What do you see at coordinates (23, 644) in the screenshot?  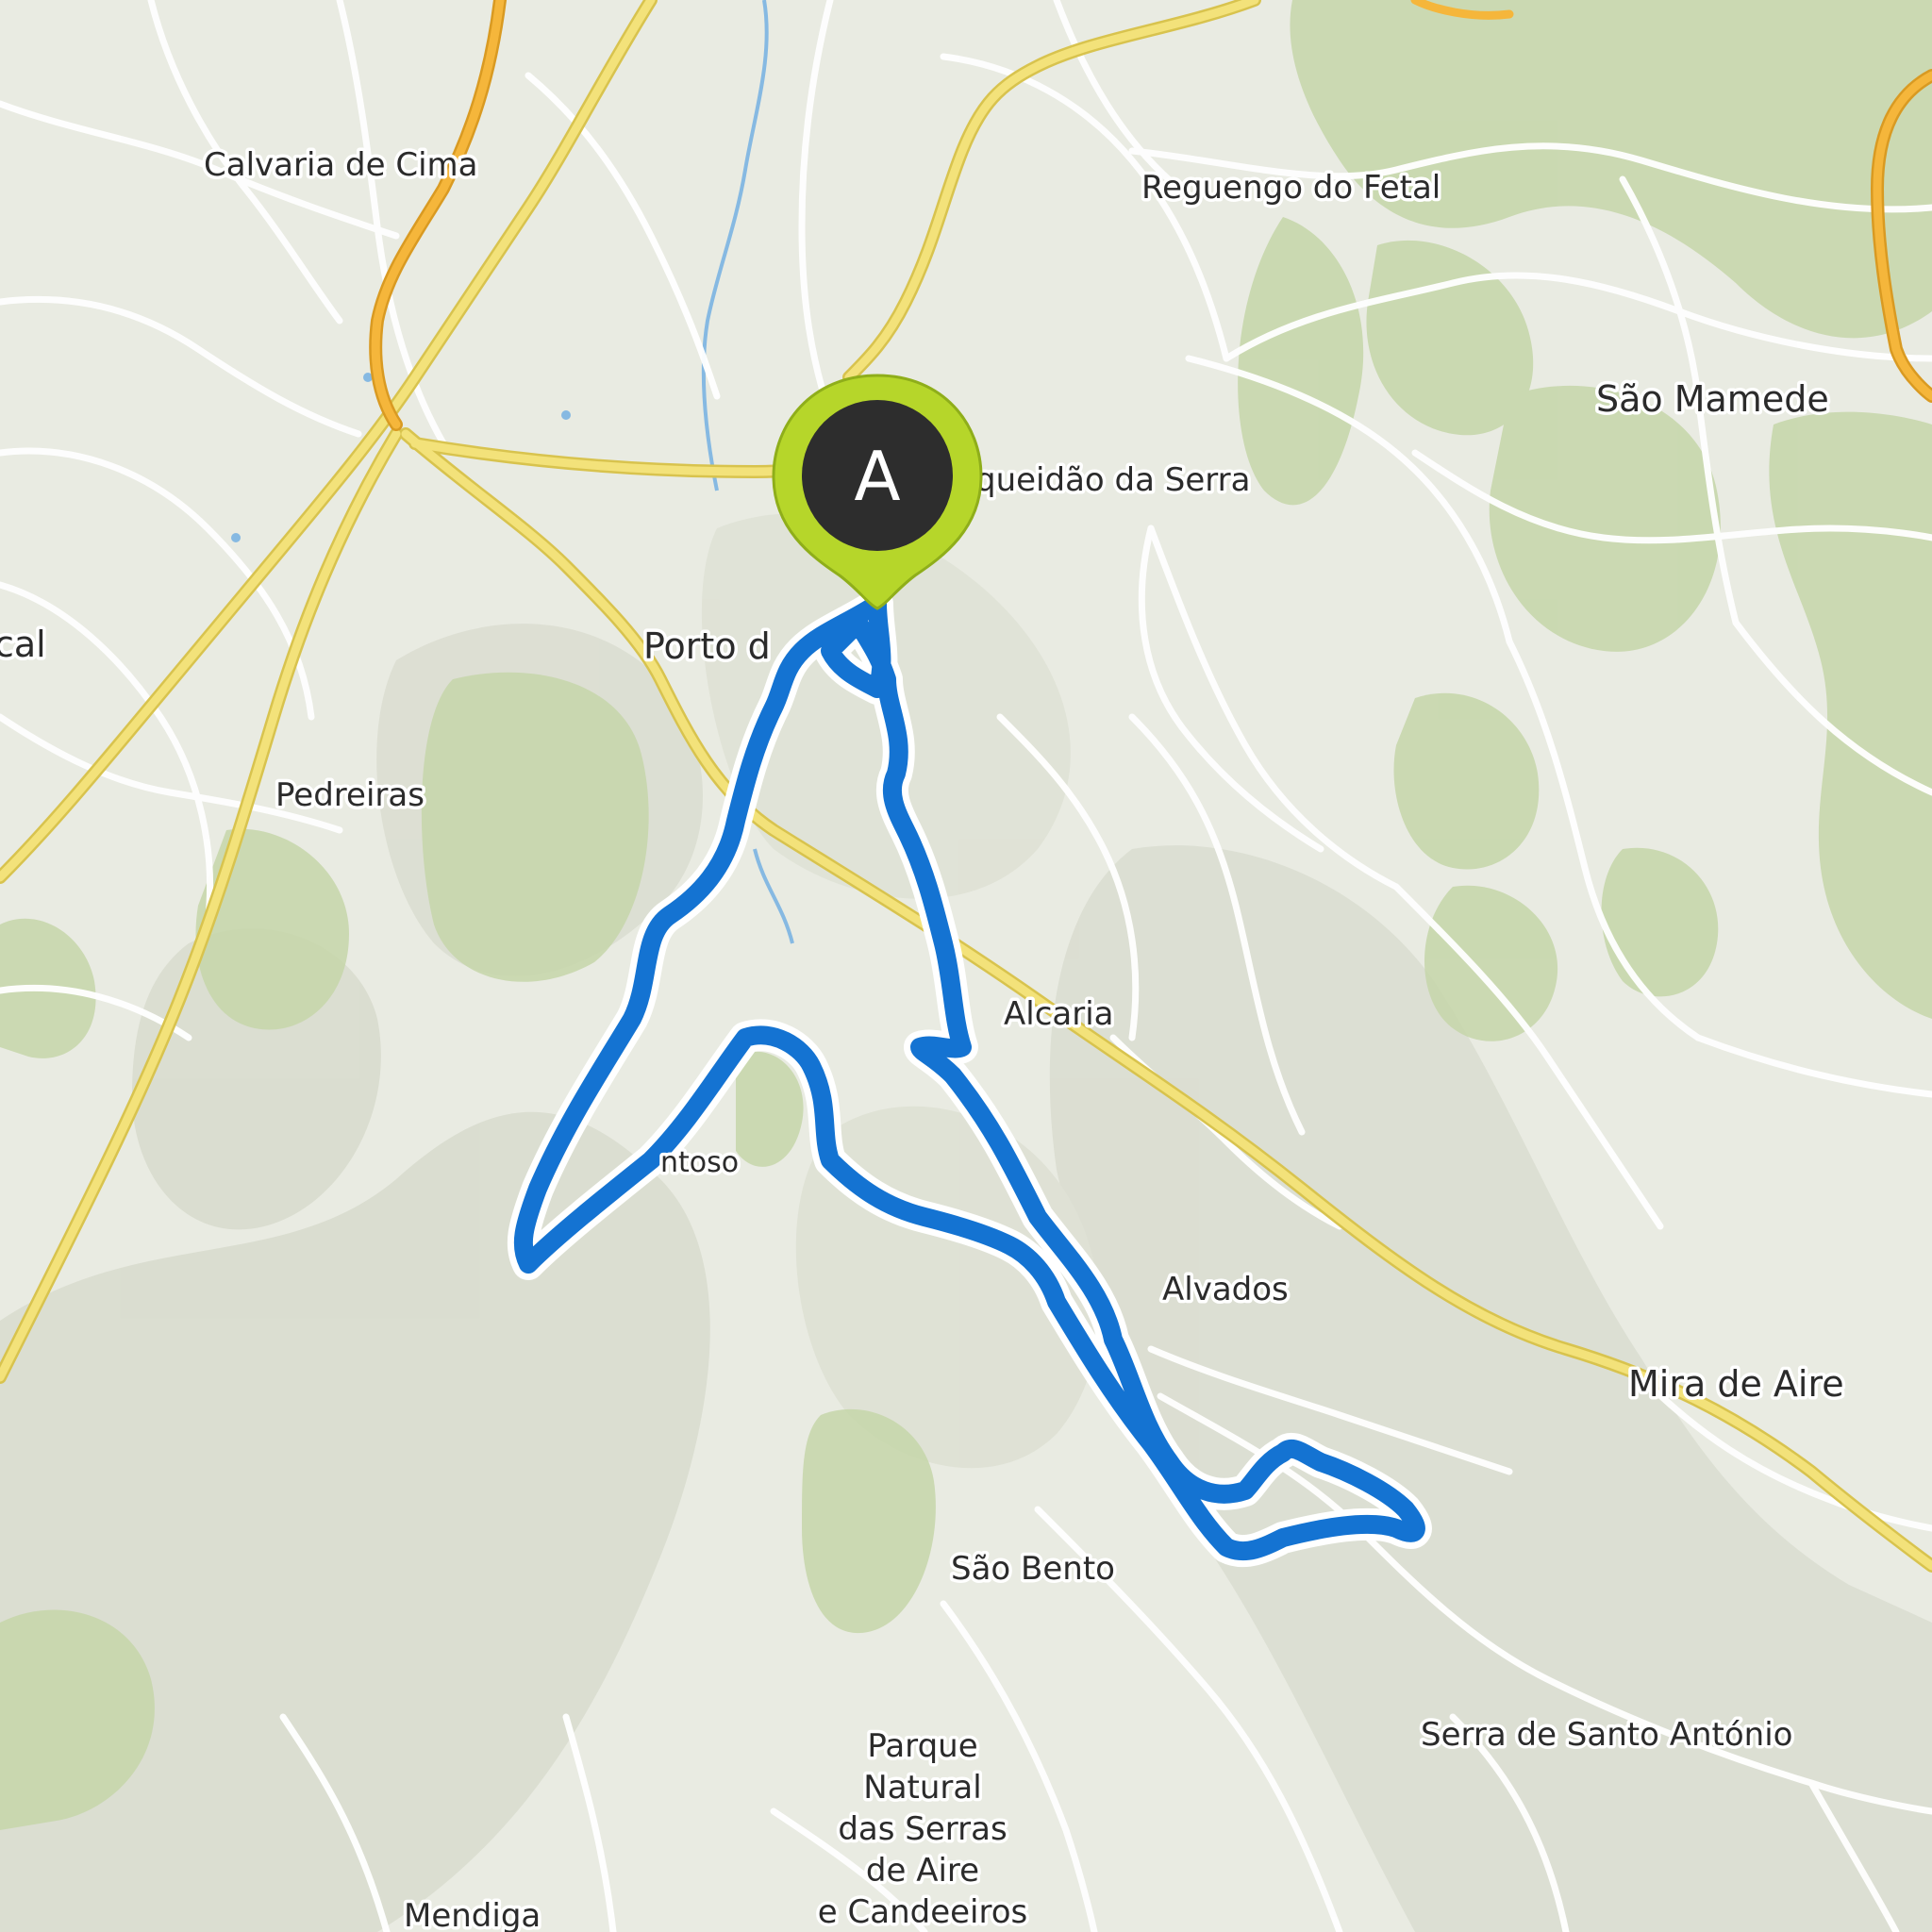 I see `place-west-edge: cal` at bounding box center [23, 644].